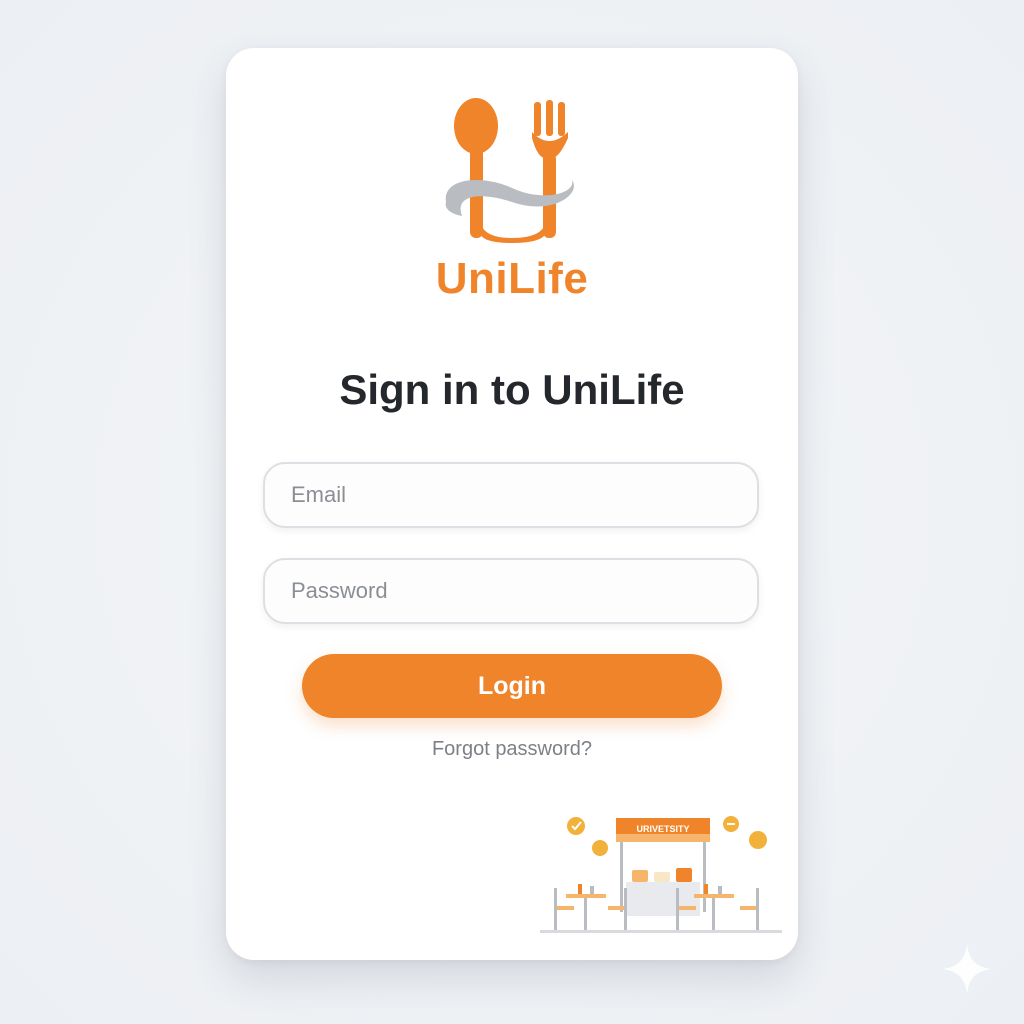 This screenshot has width=1024, height=1024. Describe the element at coordinates (661, 874) in the screenshot. I see `university-cafeteria-icon: URIVETSITY` at that location.